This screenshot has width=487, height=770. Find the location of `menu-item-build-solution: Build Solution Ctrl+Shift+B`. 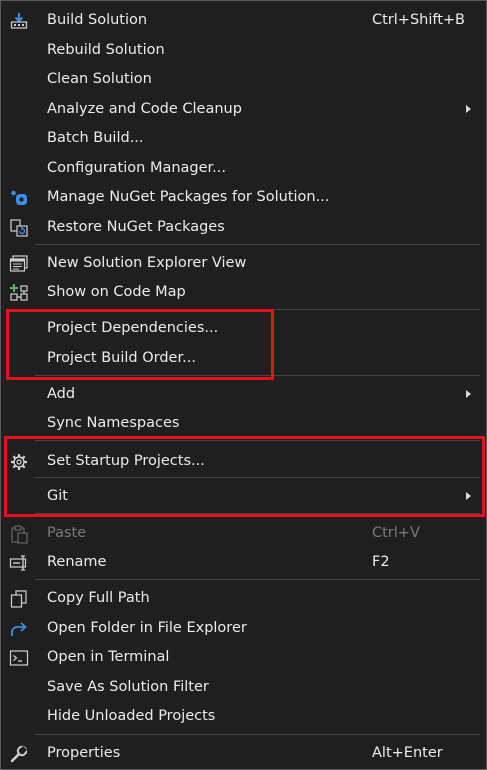

menu-item-build-solution: Build Solution Ctrl+Shift+B is located at coordinates (243, 20).